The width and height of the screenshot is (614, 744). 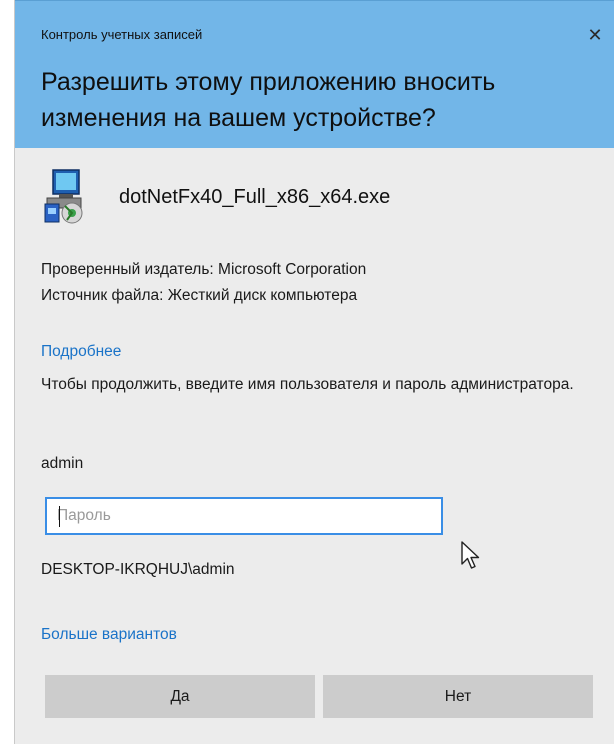 What do you see at coordinates (122, 34) in the screenshot?
I see `dialog-caption: Контроль учетных записей` at bounding box center [122, 34].